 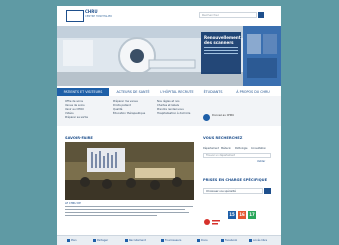 I want to click on emergency-badge-17: 17, so click(x=252, y=215).